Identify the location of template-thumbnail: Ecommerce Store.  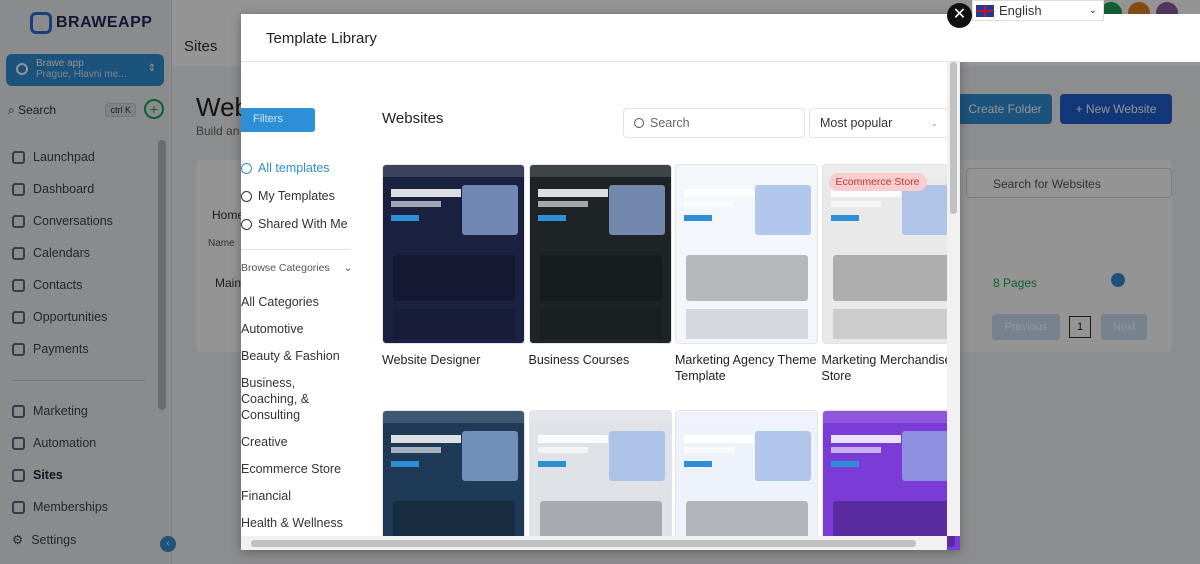
(890, 254).